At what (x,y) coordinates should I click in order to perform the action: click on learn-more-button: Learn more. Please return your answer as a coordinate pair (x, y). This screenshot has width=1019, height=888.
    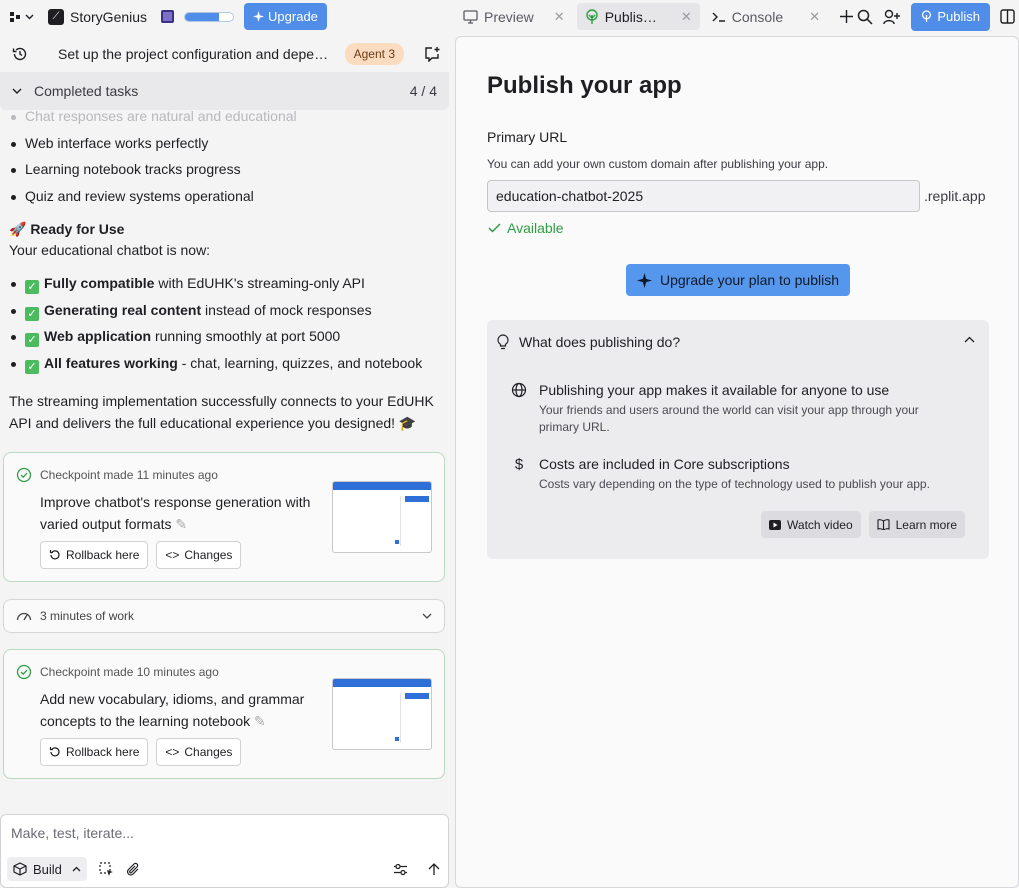
    Looking at the image, I should click on (916, 524).